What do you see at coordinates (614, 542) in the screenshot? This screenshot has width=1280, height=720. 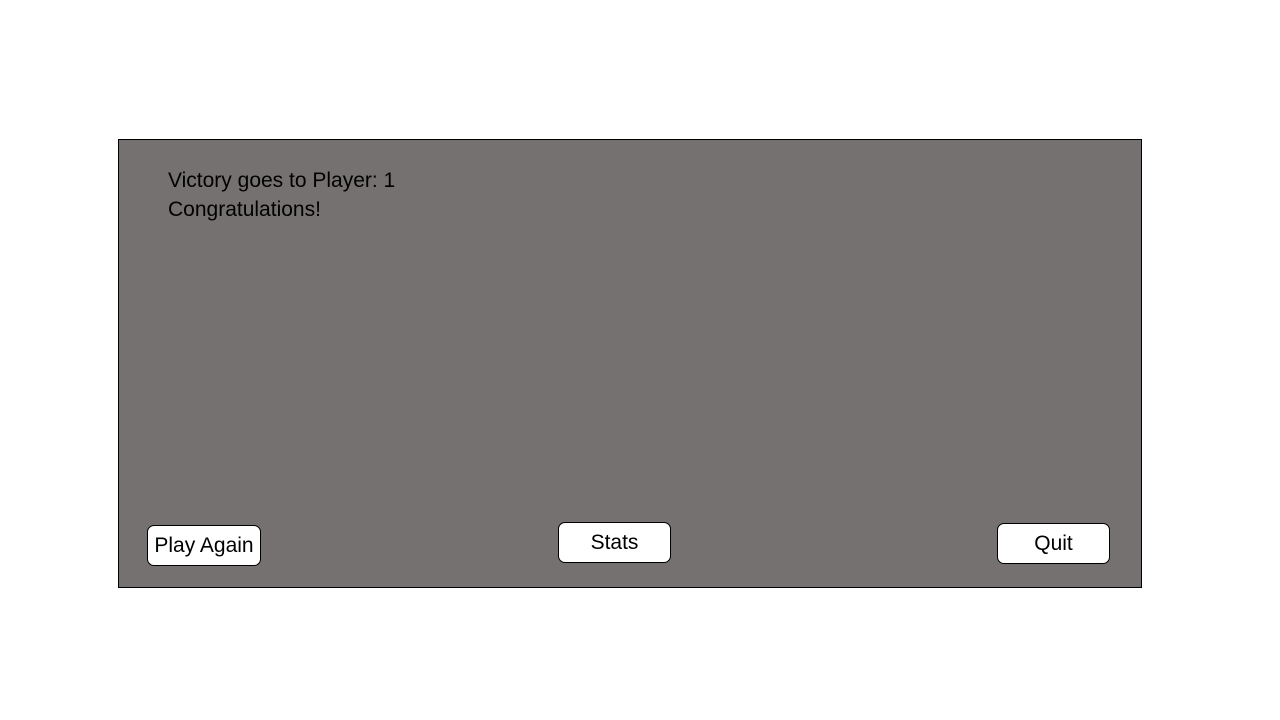 I see `stats-button: Stats` at bounding box center [614, 542].